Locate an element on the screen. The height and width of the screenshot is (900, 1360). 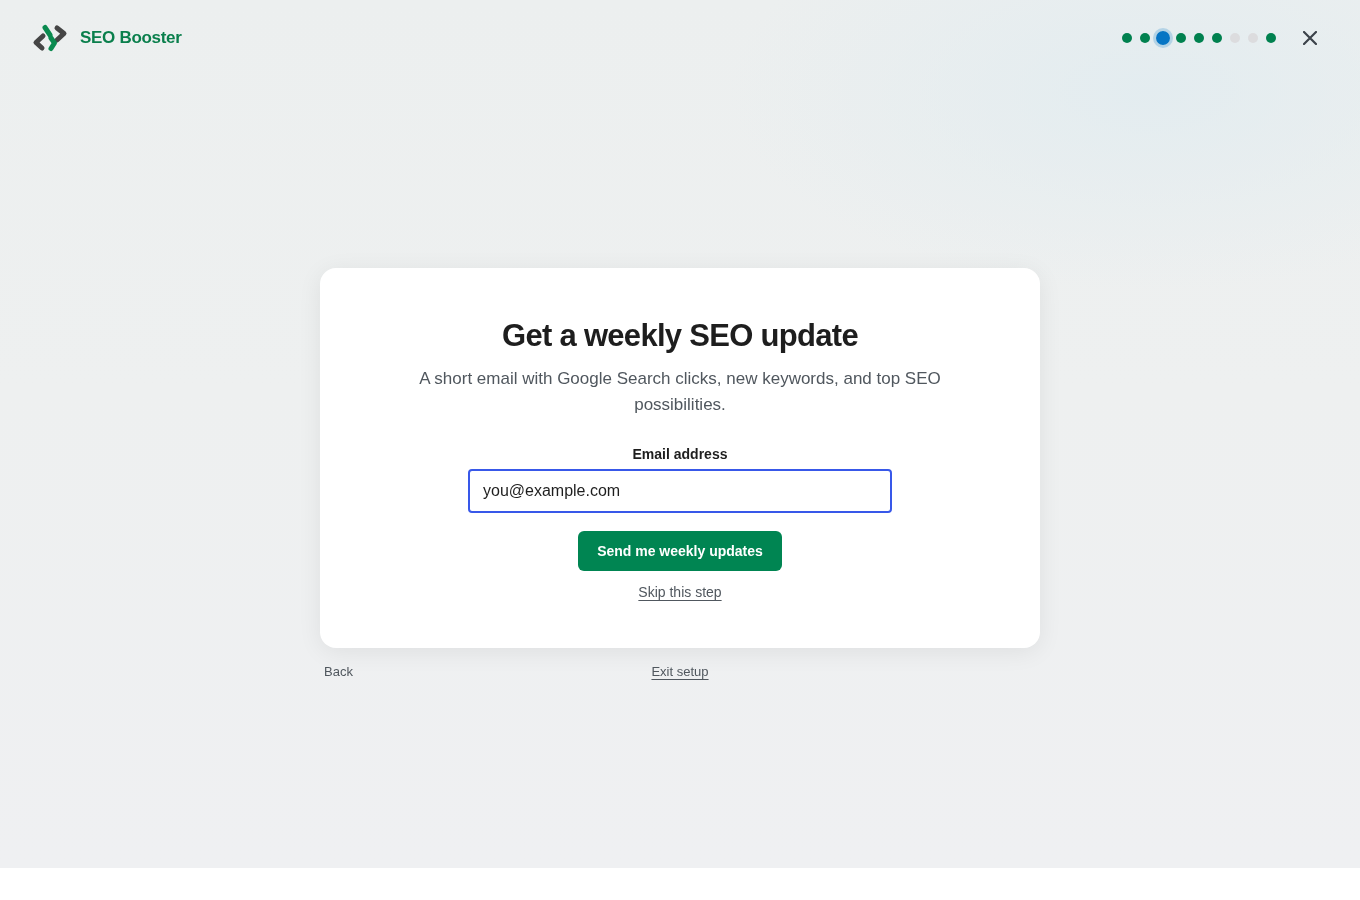
email-label: Email address is located at coordinates (680, 454).